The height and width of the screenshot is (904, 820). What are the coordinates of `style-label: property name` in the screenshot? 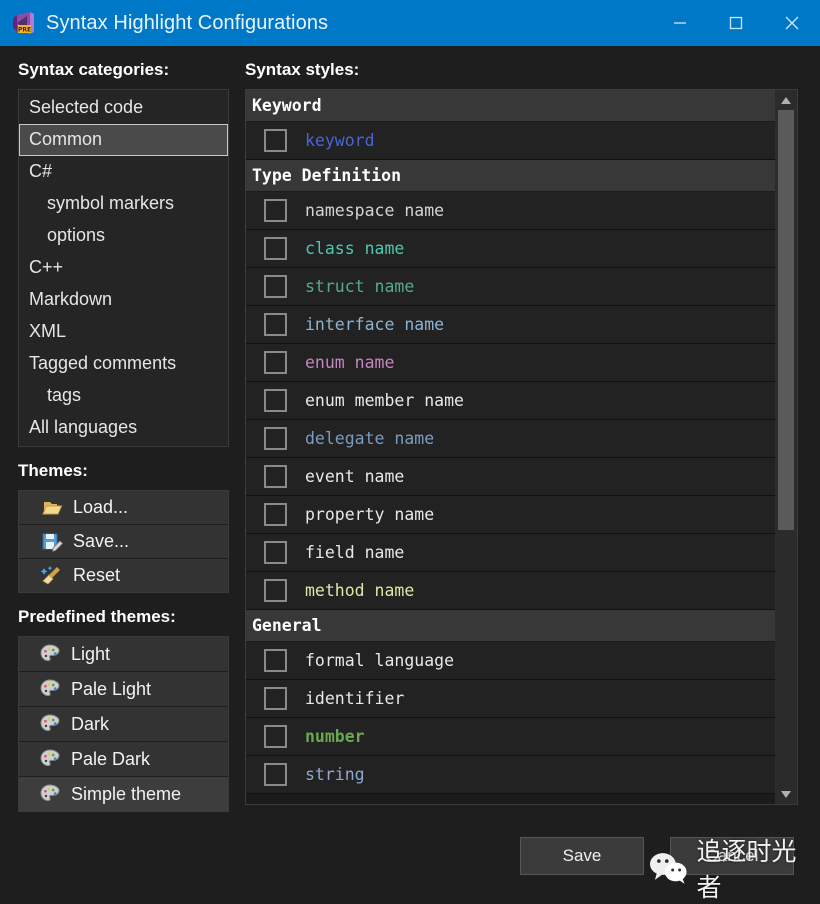 It's located at (369, 514).